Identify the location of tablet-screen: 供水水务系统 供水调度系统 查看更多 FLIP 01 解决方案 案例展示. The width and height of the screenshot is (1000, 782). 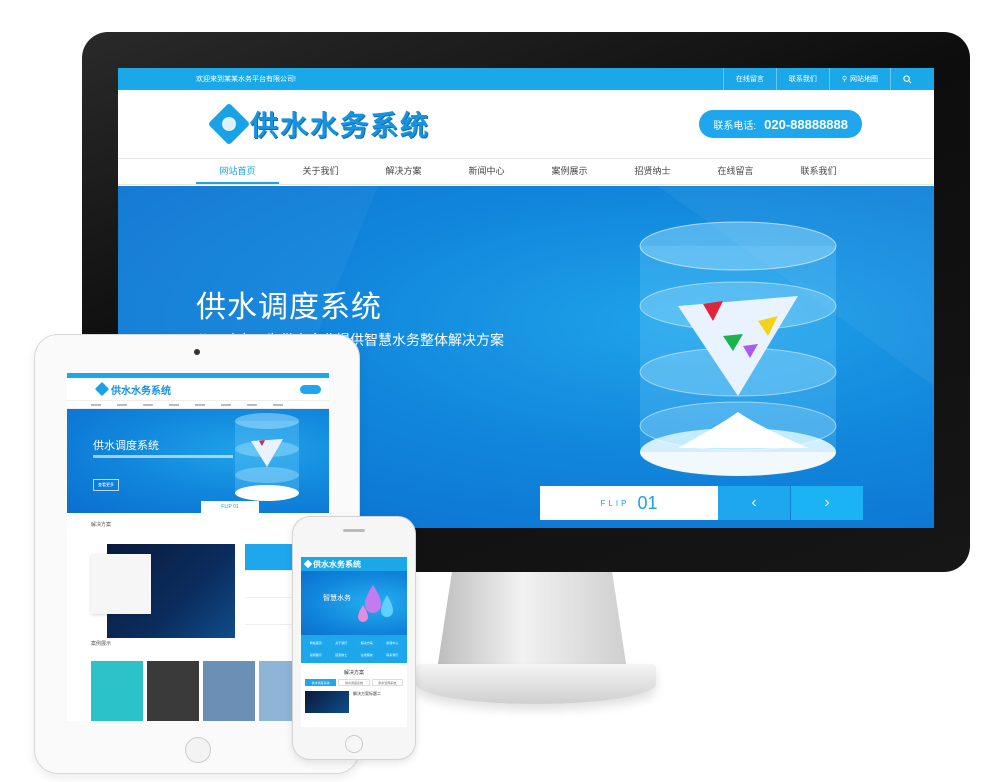
(198, 547).